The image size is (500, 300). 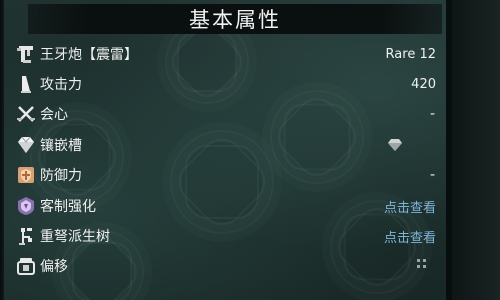 I want to click on corner-marker-icon, so click(x=422, y=261).